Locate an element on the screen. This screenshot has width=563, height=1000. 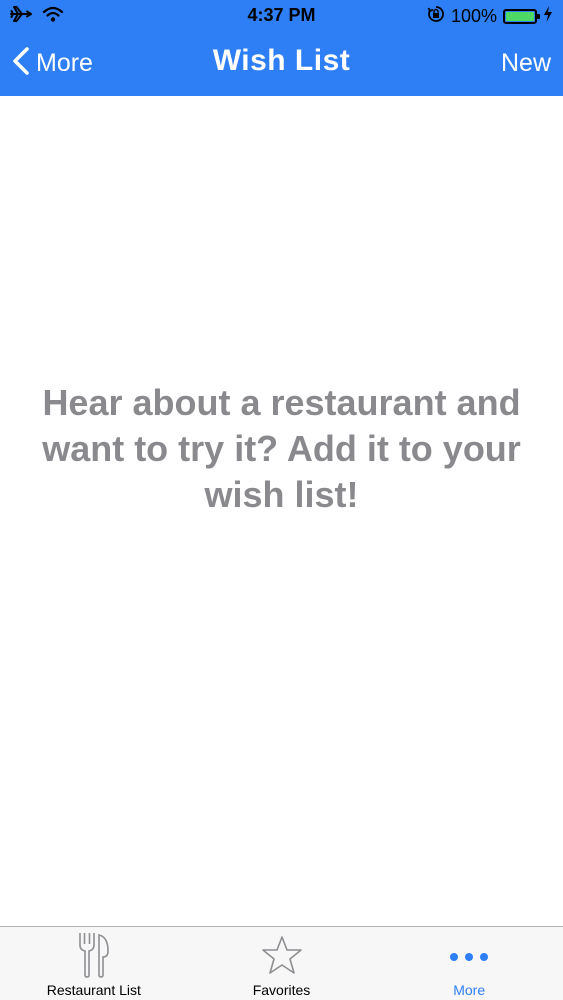
back-button-label: More is located at coordinates (64, 63).